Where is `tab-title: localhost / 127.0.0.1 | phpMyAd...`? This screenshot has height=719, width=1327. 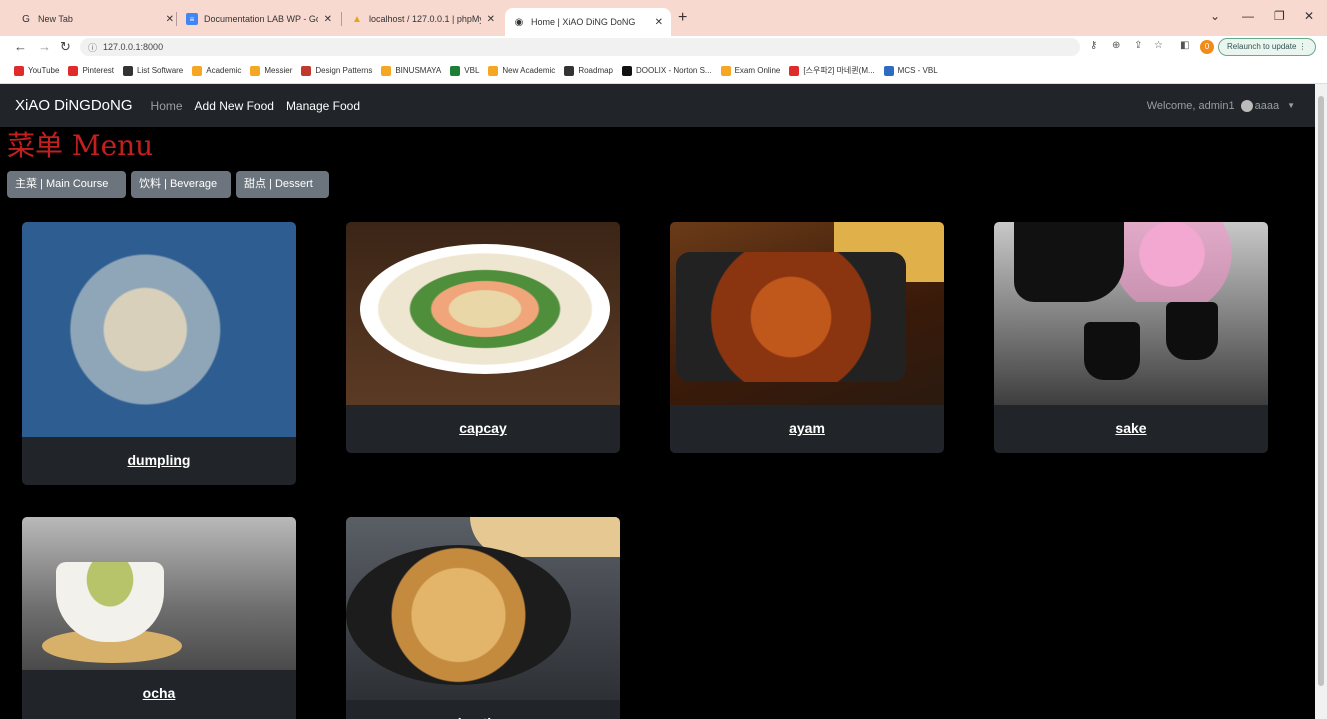 tab-title: localhost / 127.0.0.1 | phpMyAd... is located at coordinates (425, 19).